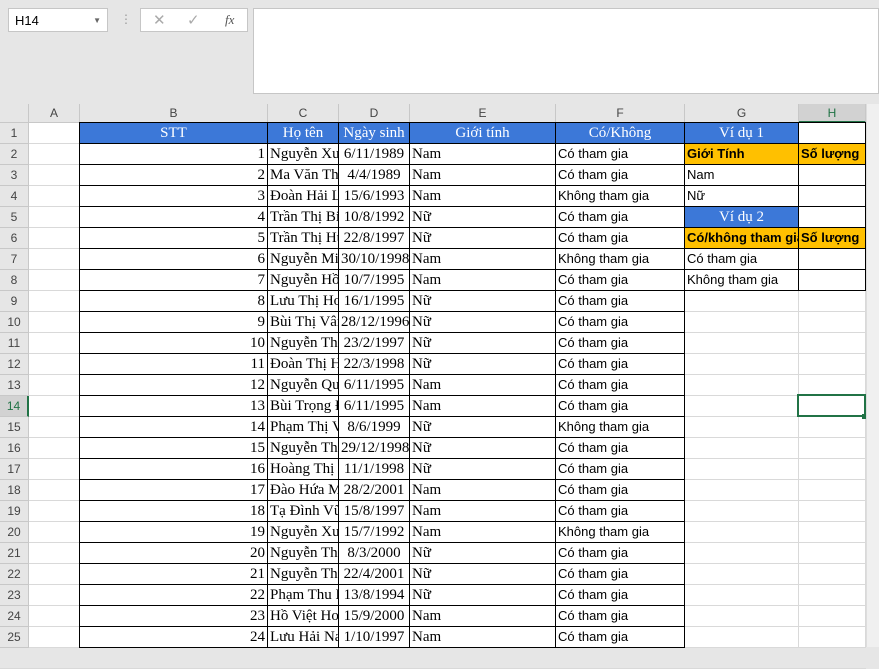  What do you see at coordinates (173, 175) in the screenshot?
I see `cell-stt: 2` at bounding box center [173, 175].